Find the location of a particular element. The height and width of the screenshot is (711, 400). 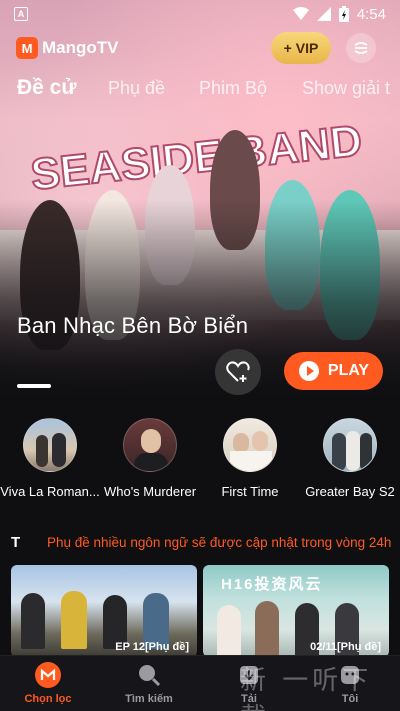

notification-a-icon: A is located at coordinates (21, 14).